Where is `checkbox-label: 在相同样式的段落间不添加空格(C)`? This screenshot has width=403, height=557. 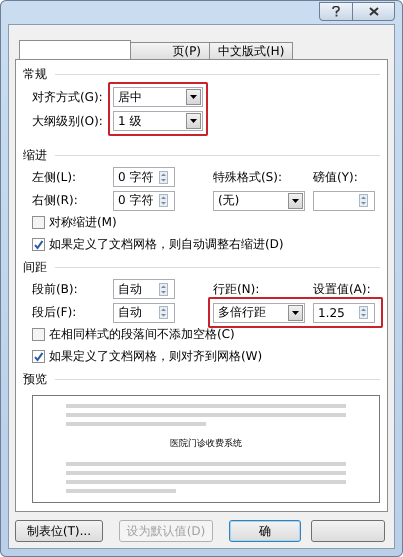 checkbox-label: 在相同样式的段落间不添加空格(C) is located at coordinates (142, 334).